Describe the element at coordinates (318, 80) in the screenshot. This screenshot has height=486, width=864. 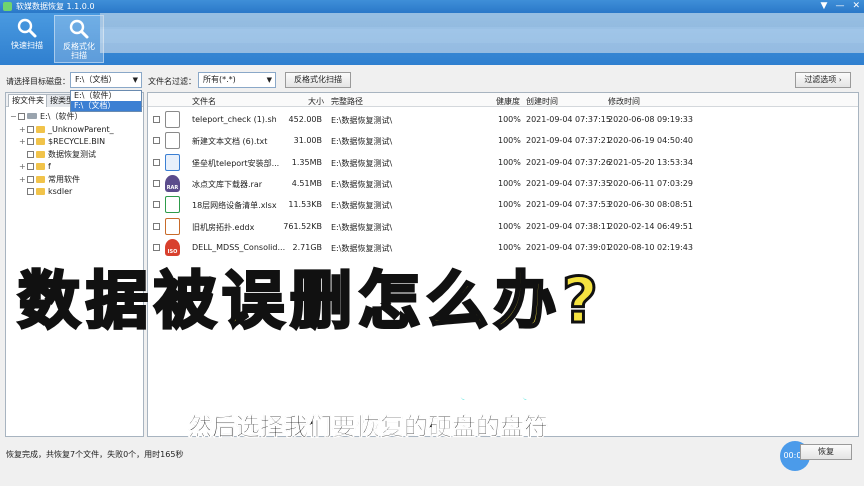
I see `deformat-scan-small-button: 反格式化扫描` at that location.